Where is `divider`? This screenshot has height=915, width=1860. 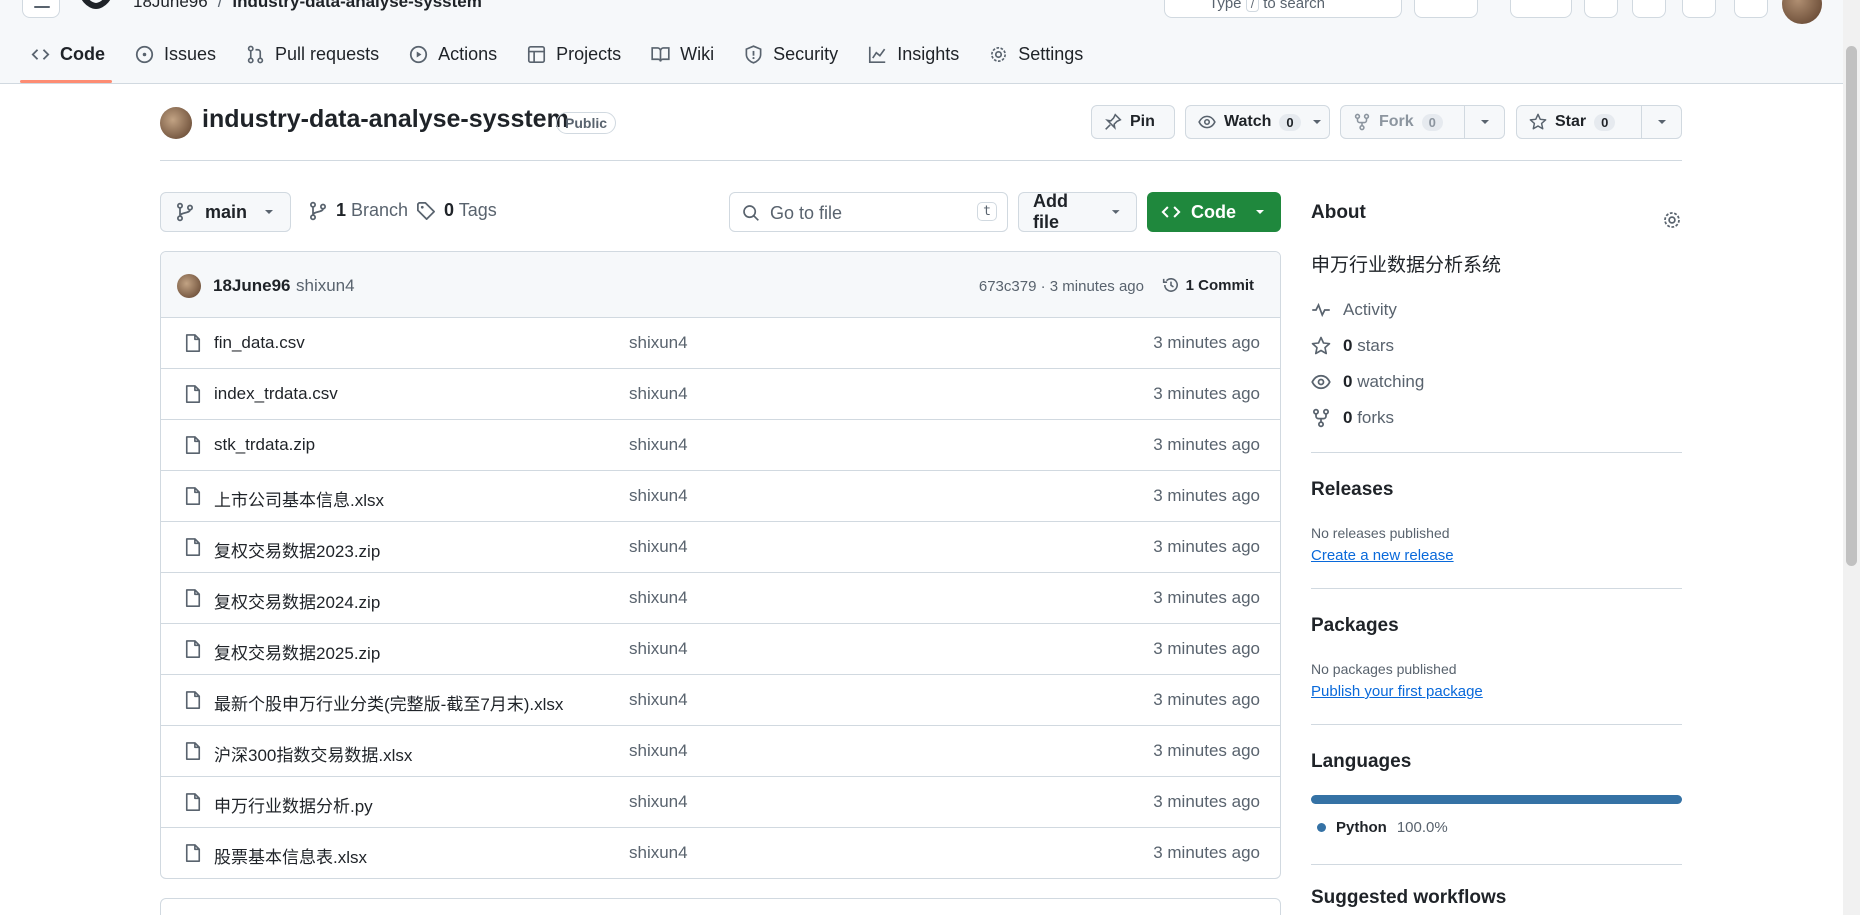 divider is located at coordinates (1496, 724).